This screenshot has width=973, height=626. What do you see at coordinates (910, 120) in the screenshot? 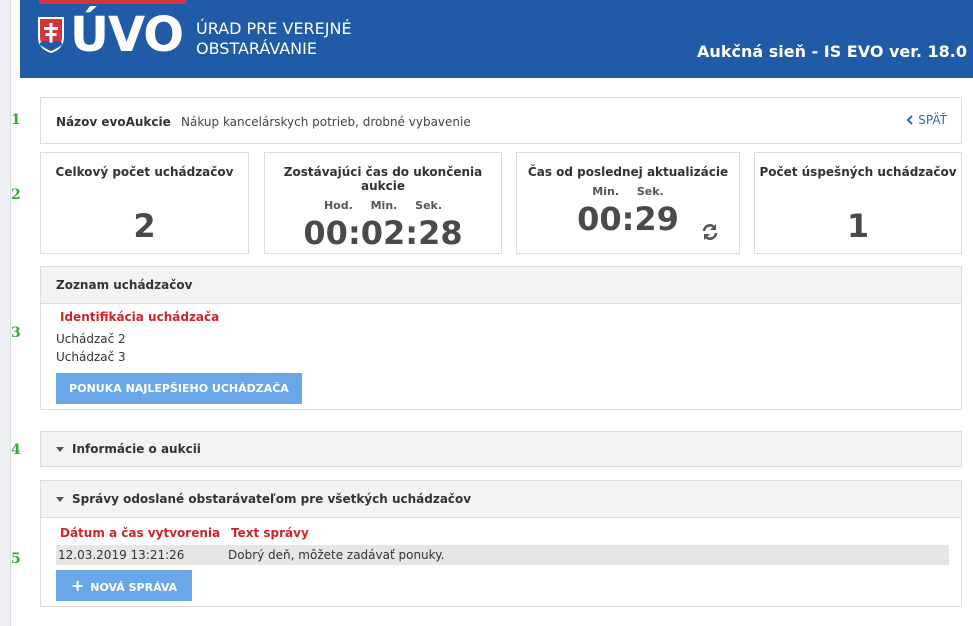
I see `chevron-left-icon` at bounding box center [910, 120].